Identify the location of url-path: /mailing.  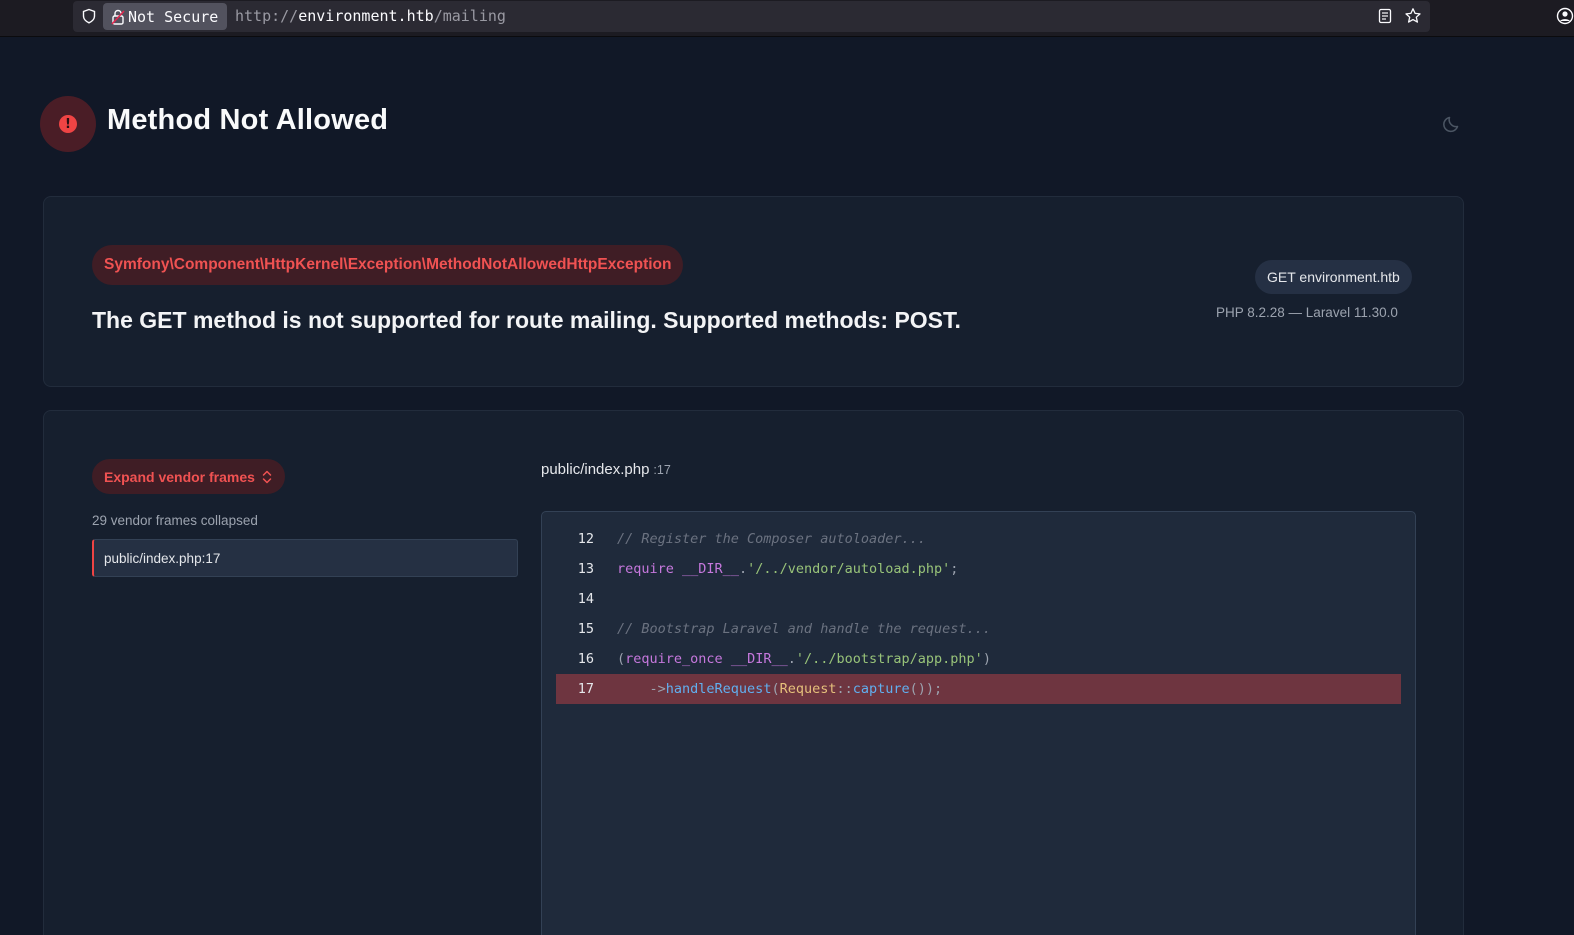
(469, 16).